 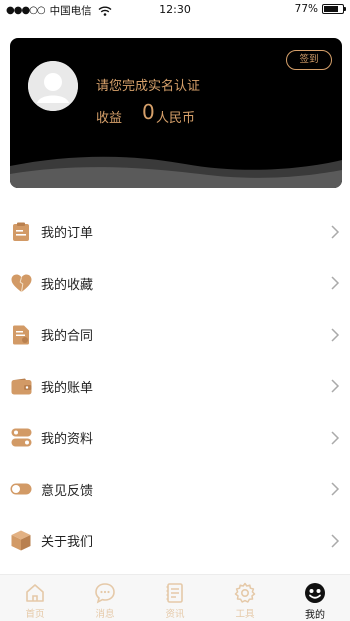 I want to click on avatar, so click(x=53, y=86).